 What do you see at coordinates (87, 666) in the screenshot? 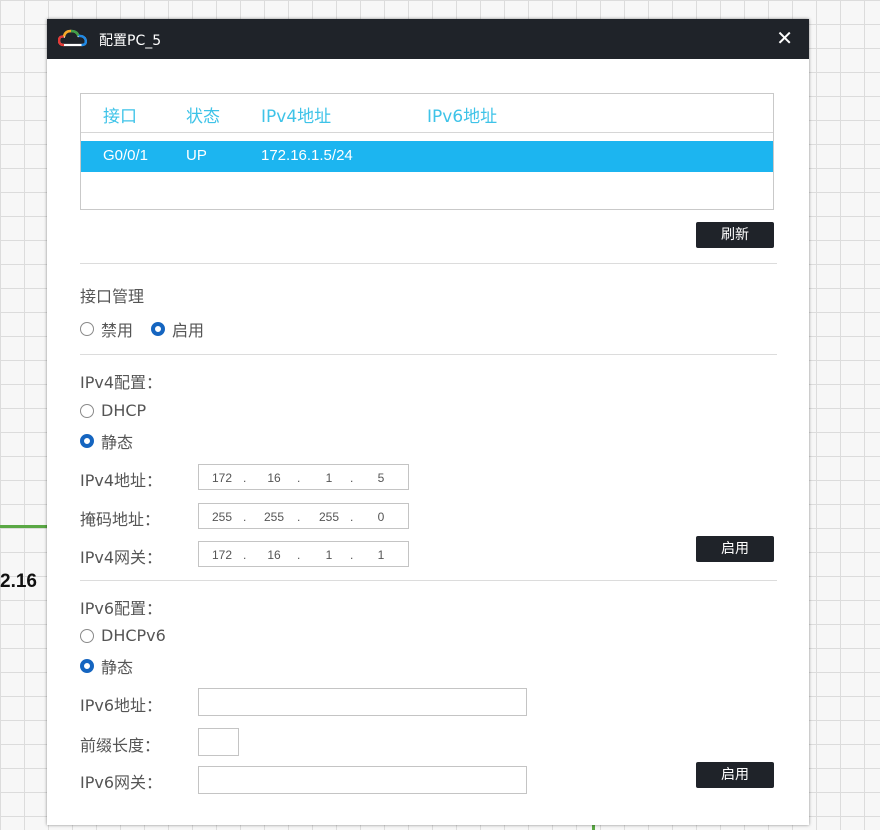
I see `radio-ipv6-static` at bounding box center [87, 666].